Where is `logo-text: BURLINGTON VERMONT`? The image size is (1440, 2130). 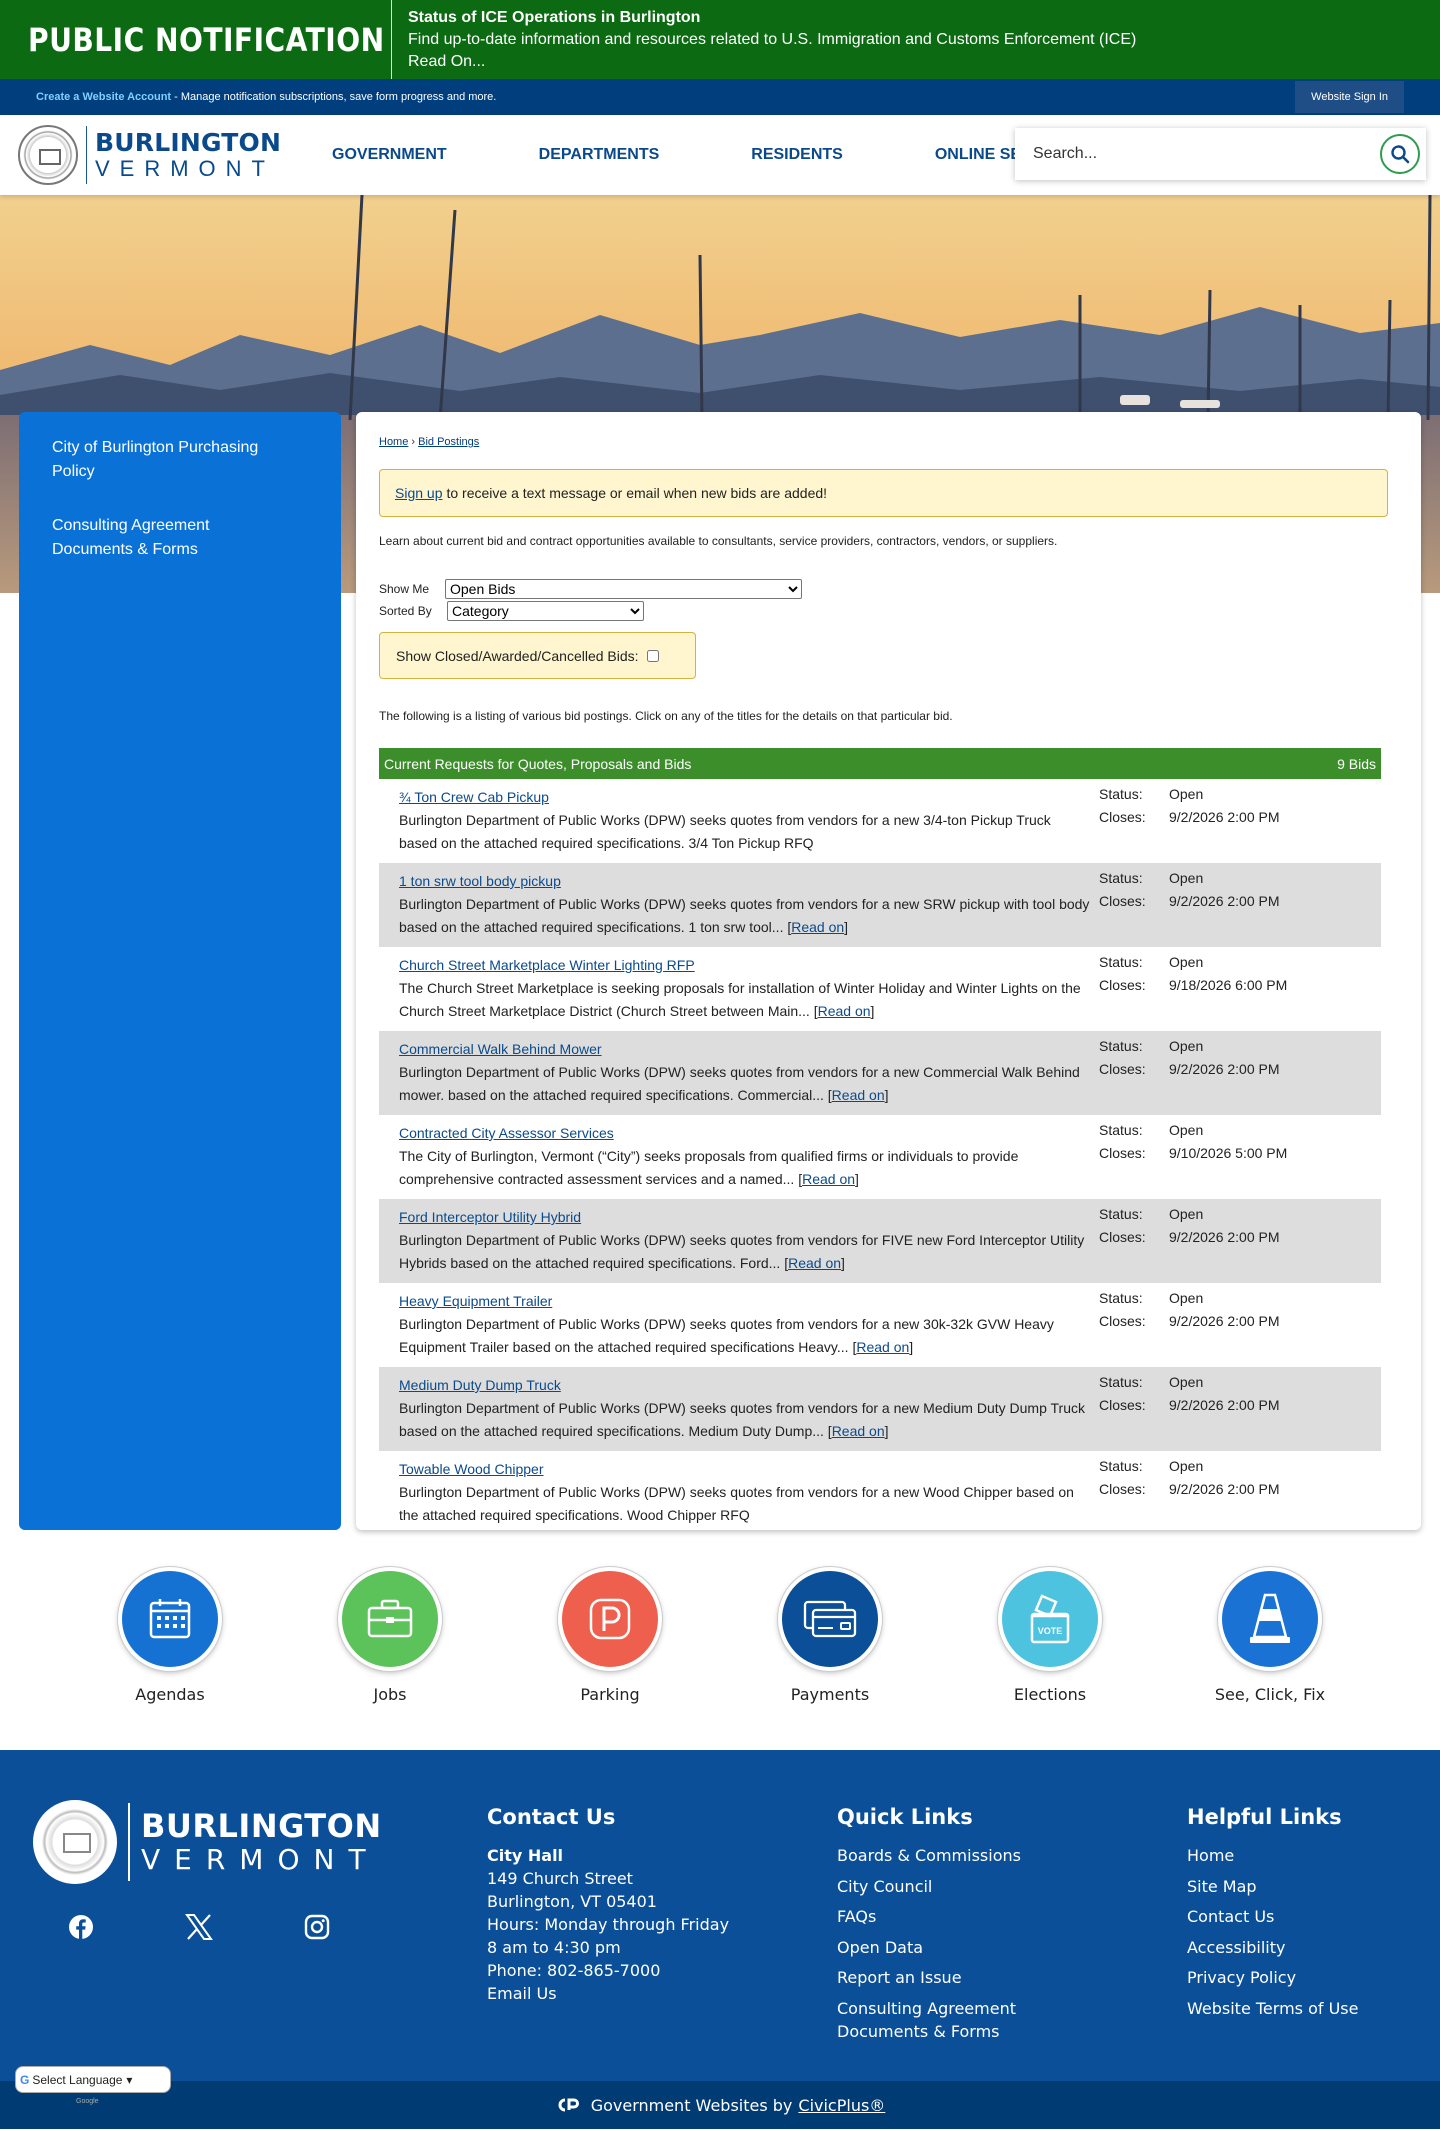 logo-text: BURLINGTON VERMONT is located at coordinates (188, 155).